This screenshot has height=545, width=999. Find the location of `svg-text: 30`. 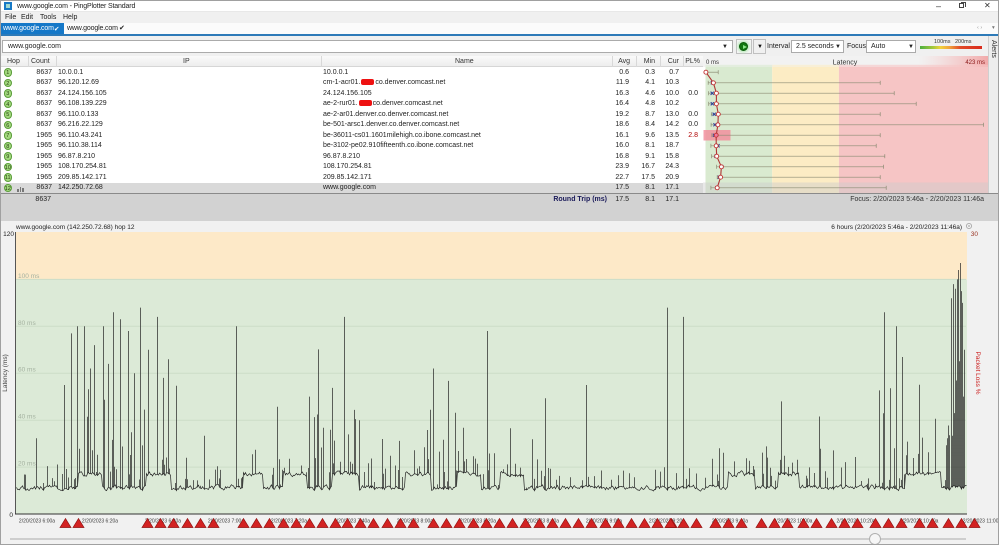

svg-text: 30 is located at coordinates (975, 234).